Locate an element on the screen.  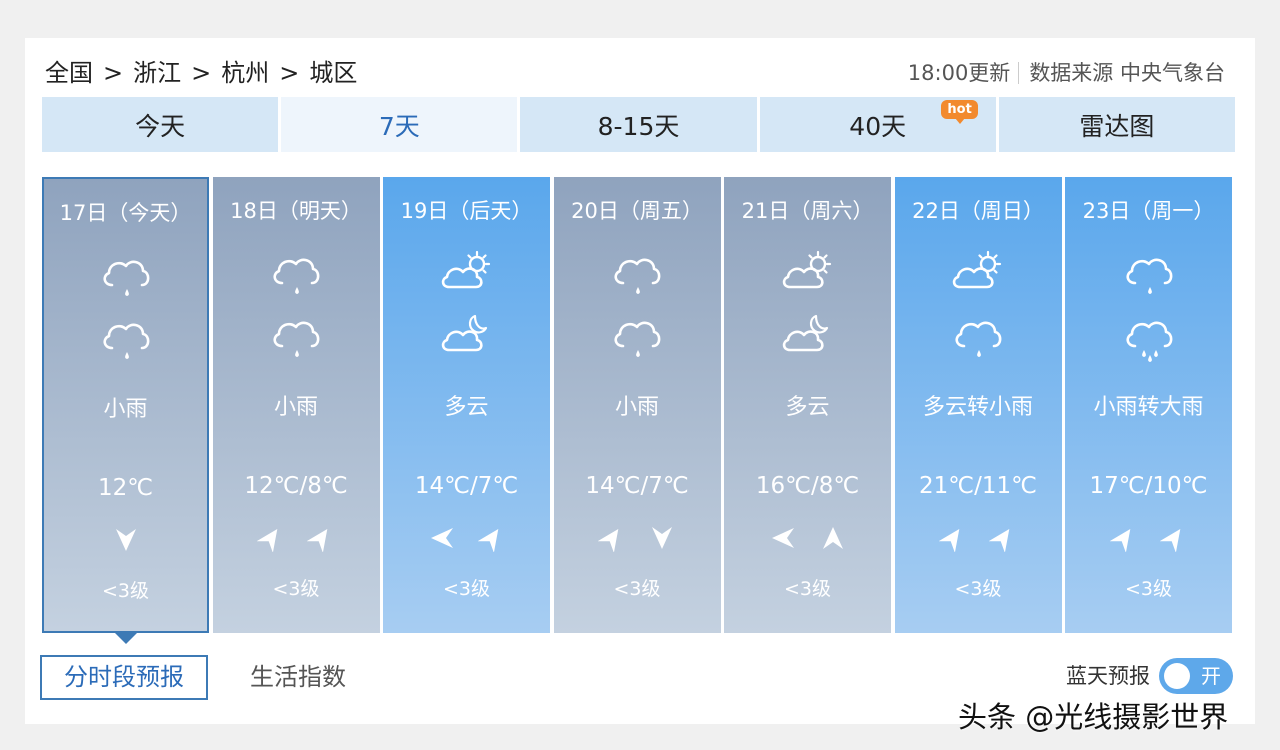
day-column: 17日（今天） 小雨 12℃ <3级 is located at coordinates (125, 405).